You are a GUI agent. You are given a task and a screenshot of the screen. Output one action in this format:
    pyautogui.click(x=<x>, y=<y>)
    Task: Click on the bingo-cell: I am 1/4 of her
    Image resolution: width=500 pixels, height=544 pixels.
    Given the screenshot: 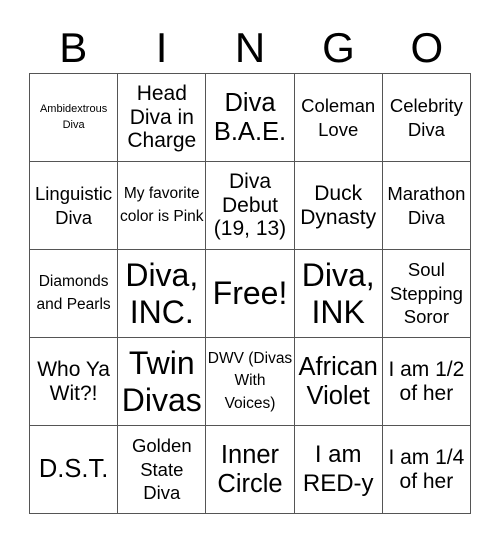 What is the action you would take?
    pyautogui.click(x=426, y=470)
    